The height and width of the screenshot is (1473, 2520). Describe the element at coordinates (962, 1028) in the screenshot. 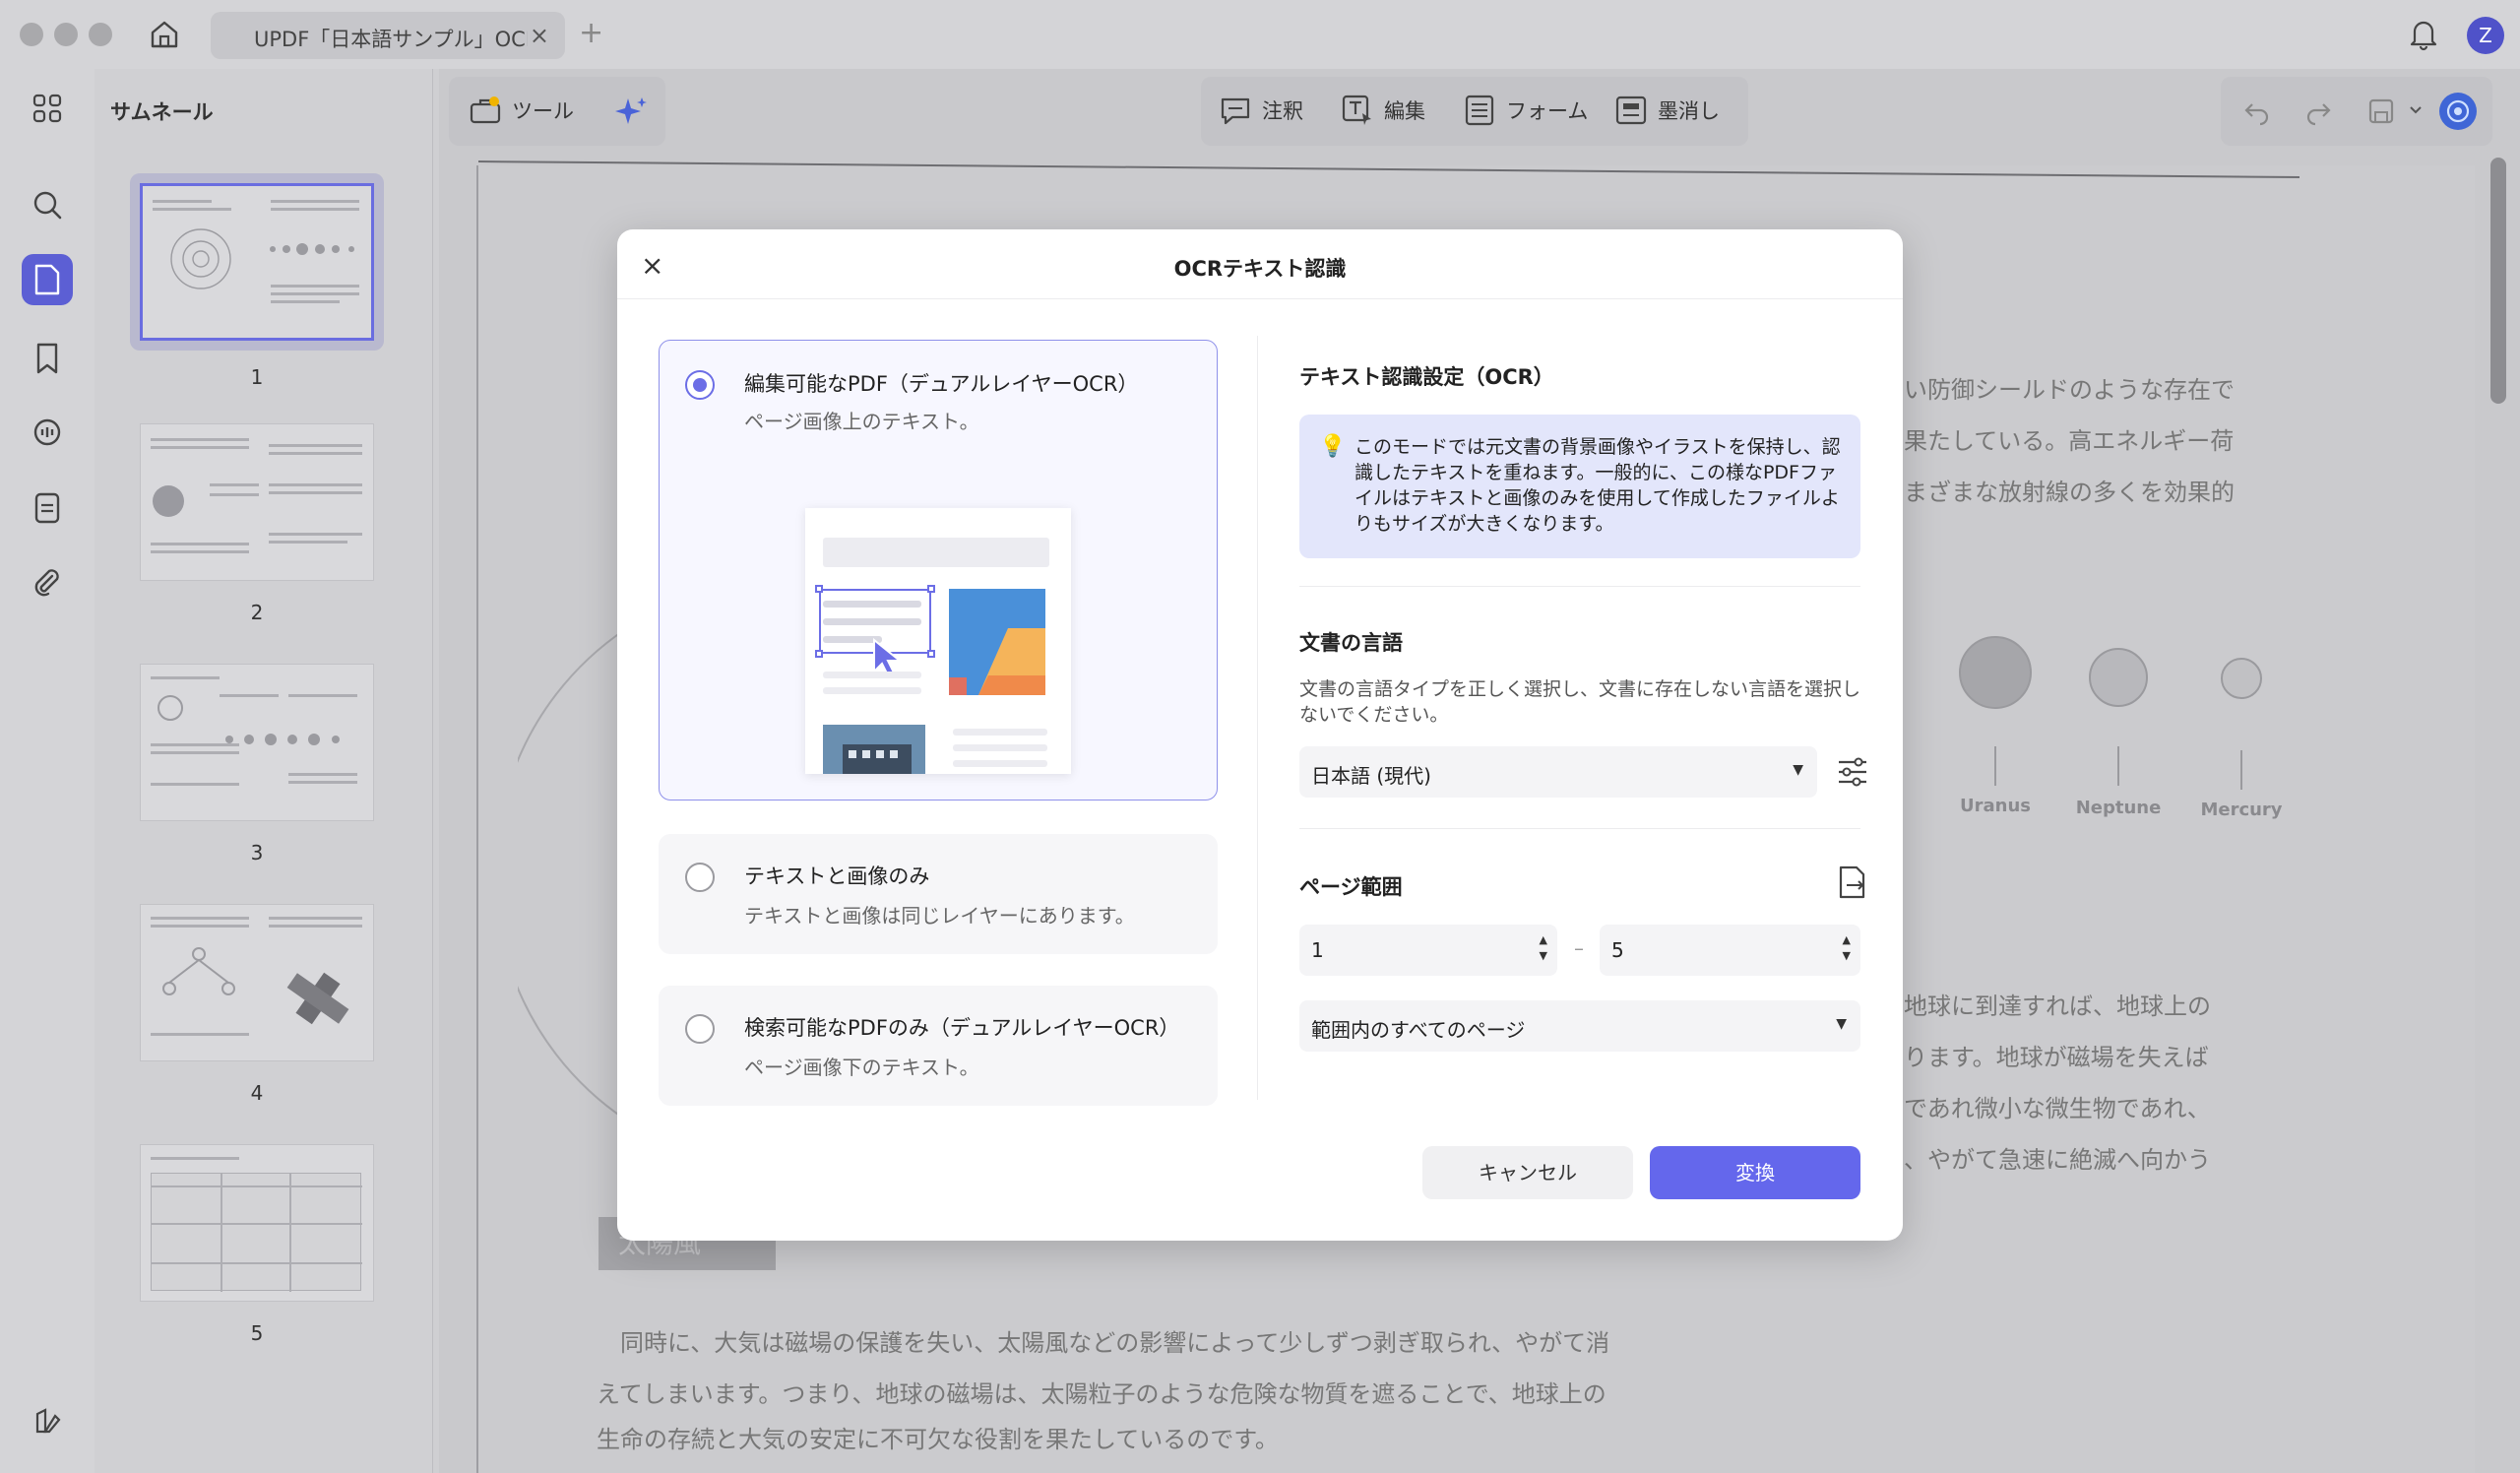

I see `option-title: 検索可能なPDFのみ（デュアルレイヤーOCR）` at that location.